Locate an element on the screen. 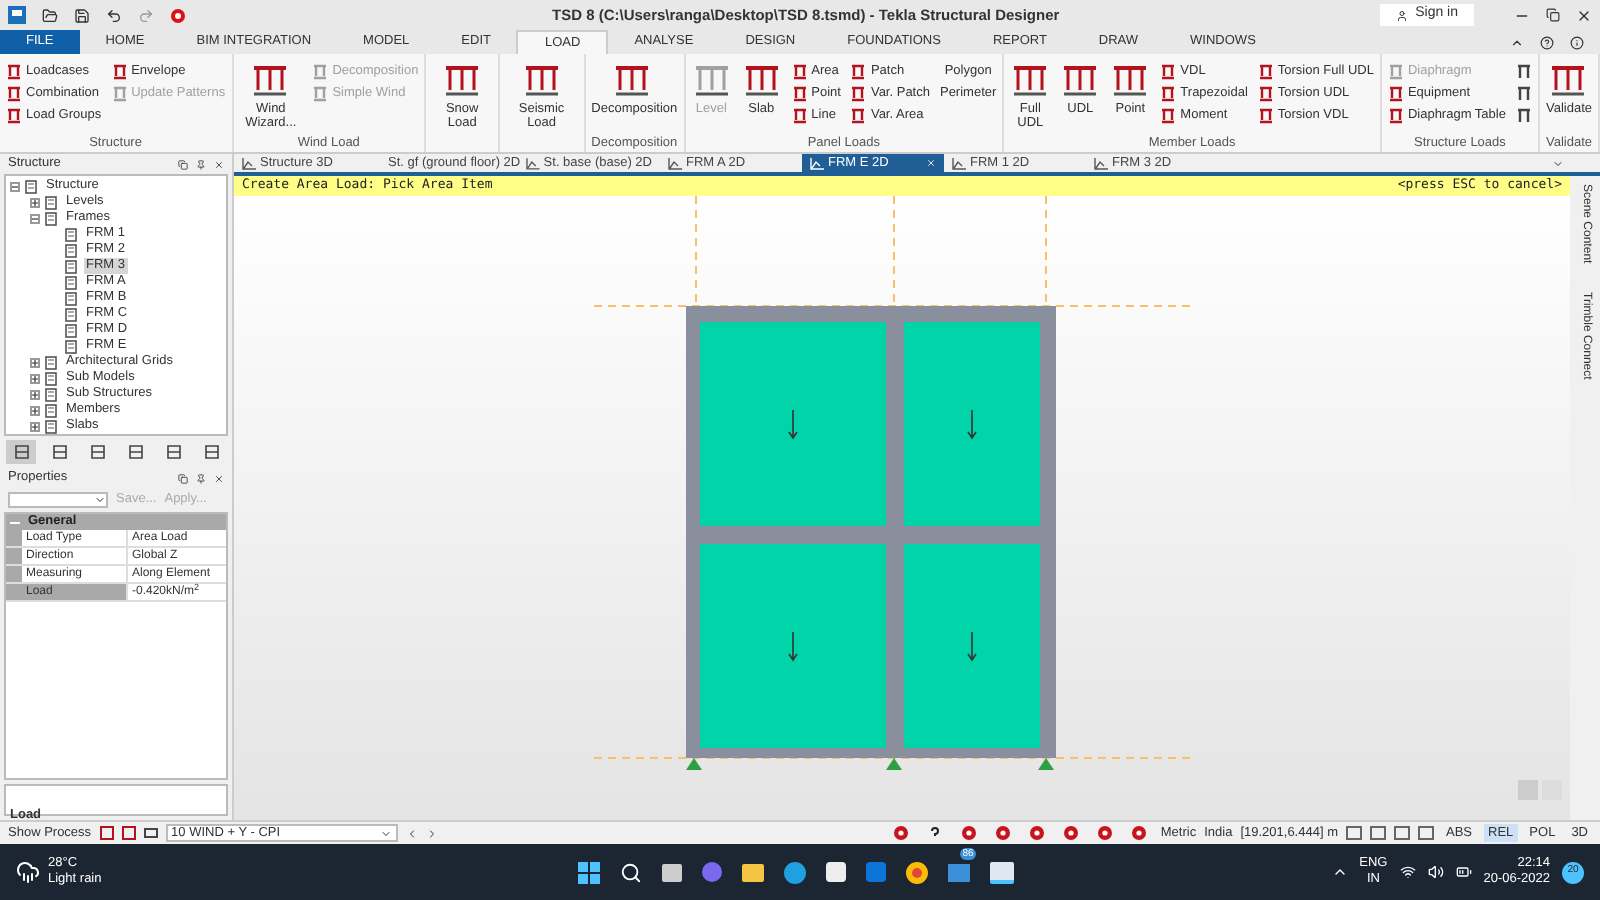 This screenshot has height=900, width=1600. wifi-icon is located at coordinates (1407, 872).